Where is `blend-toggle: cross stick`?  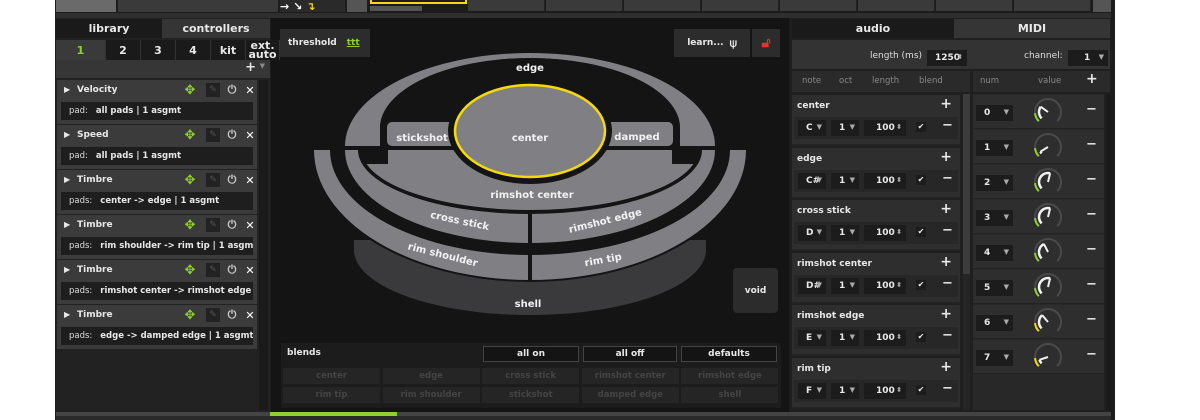 blend-toggle: cross stick is located at coordinates (531, 376).